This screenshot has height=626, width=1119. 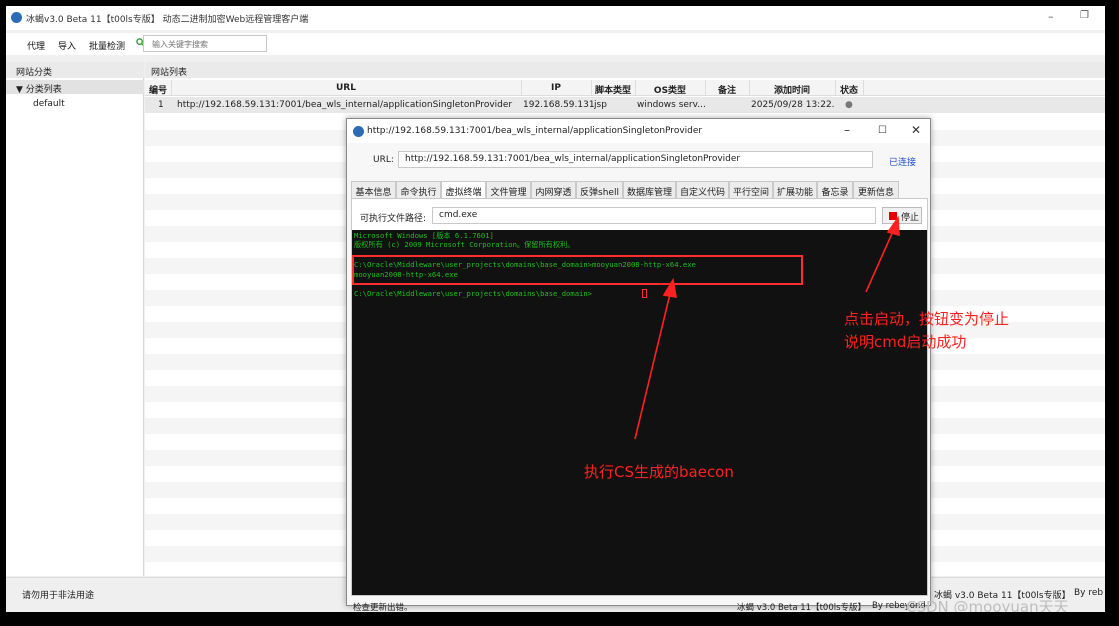 What do you see at coordinates (987, 607) in the screenshot?
I see `csdn-watermark: CSDN @mooyuan天天` at bounding box center [987, 607].